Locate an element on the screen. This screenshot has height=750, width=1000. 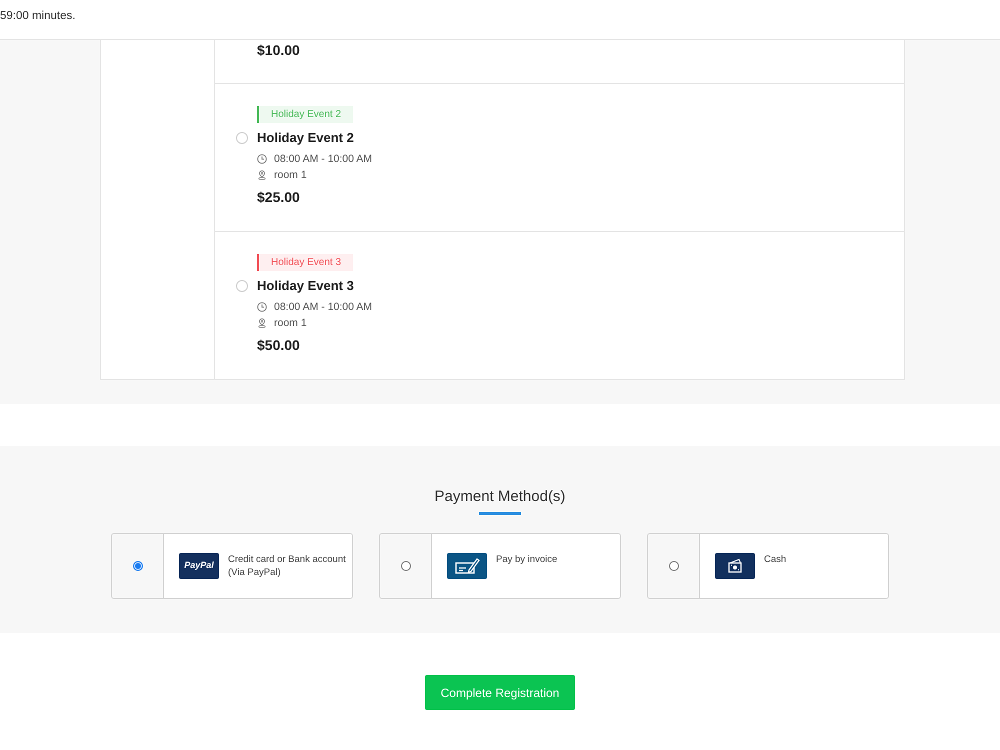
check-pen-icon is located at coordinates (467, 566).